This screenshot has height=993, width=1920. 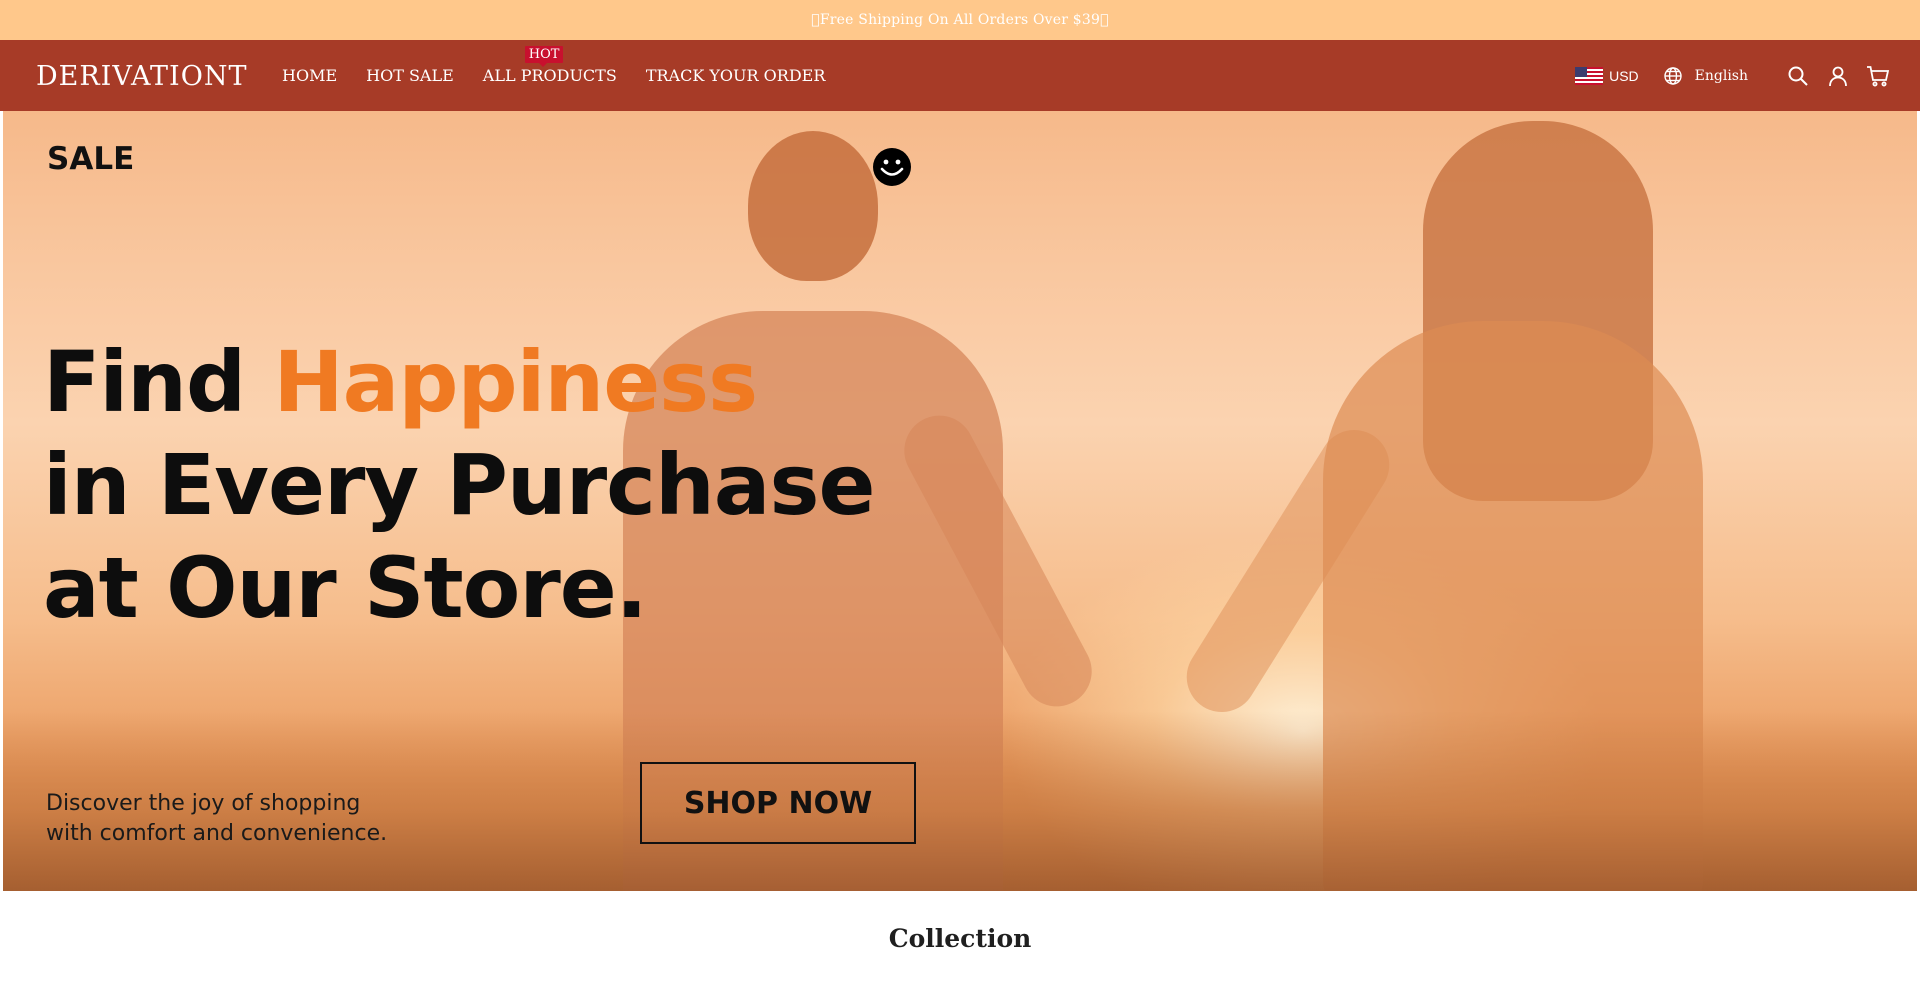 I want to click on account-icon, so click(x=1838, y=76).